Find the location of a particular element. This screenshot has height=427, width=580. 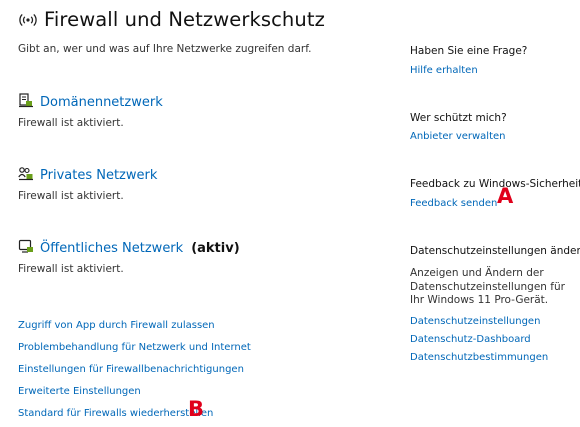

send-feedback-link: Feedback senden is located at coordinates (453, 203).